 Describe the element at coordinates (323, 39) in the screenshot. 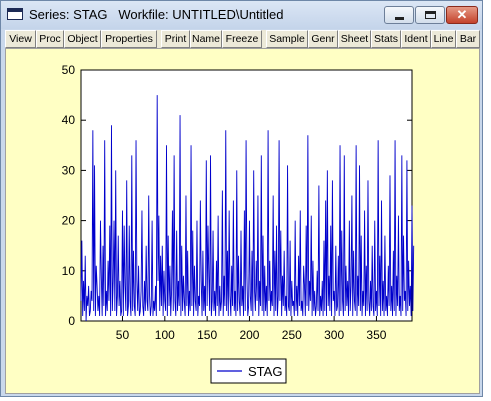

I see `genr-button: Genr` at that location.